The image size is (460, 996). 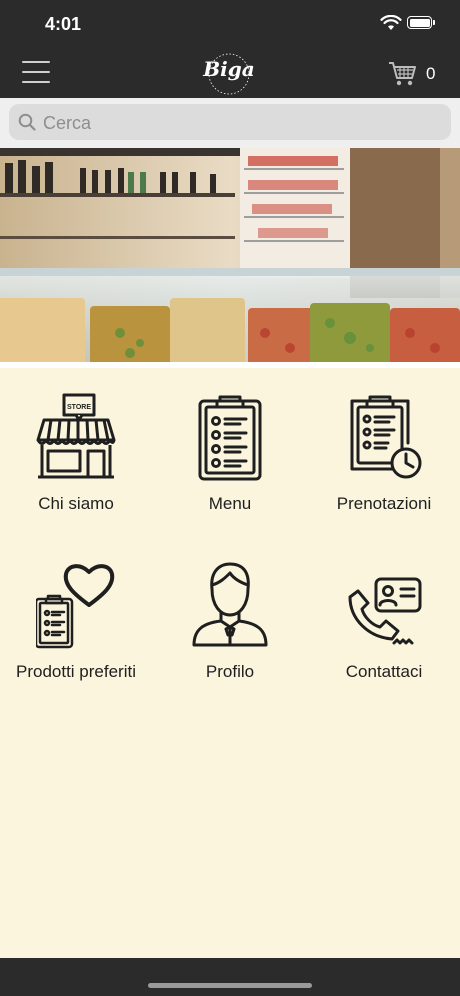 What do you see at coordinates (76, 671) in the screenshot?
I see `tile-label: Prodotti preferiti` at bounding box center [76, 671].